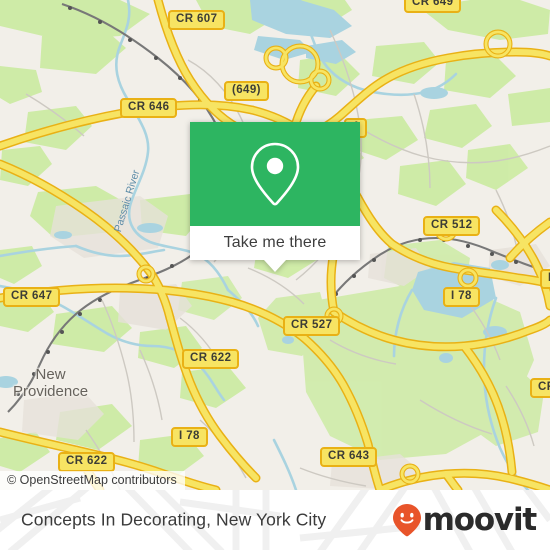 The height and width of the screenshot is (550, 550). Describe the element at coordinates (246, 91) in the screenshot. I see `road-shield-649: (649)` at that location.